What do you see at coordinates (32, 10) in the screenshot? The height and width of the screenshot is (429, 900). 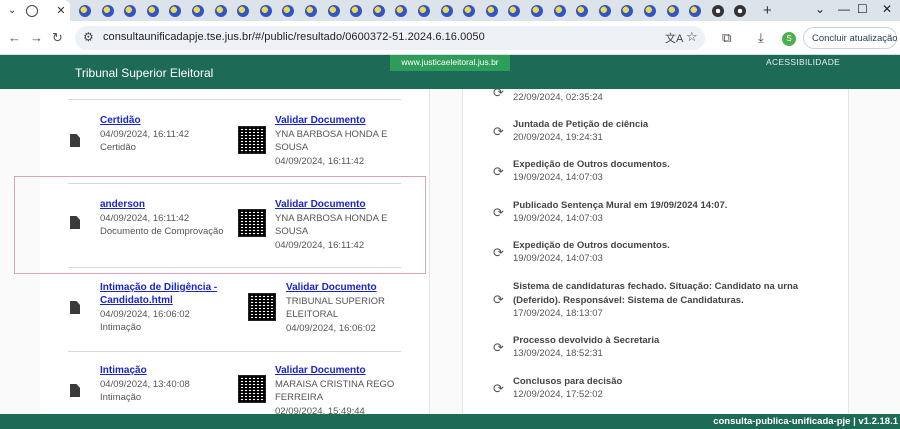 I see `globe-icon` at bounding box center [32, 10].